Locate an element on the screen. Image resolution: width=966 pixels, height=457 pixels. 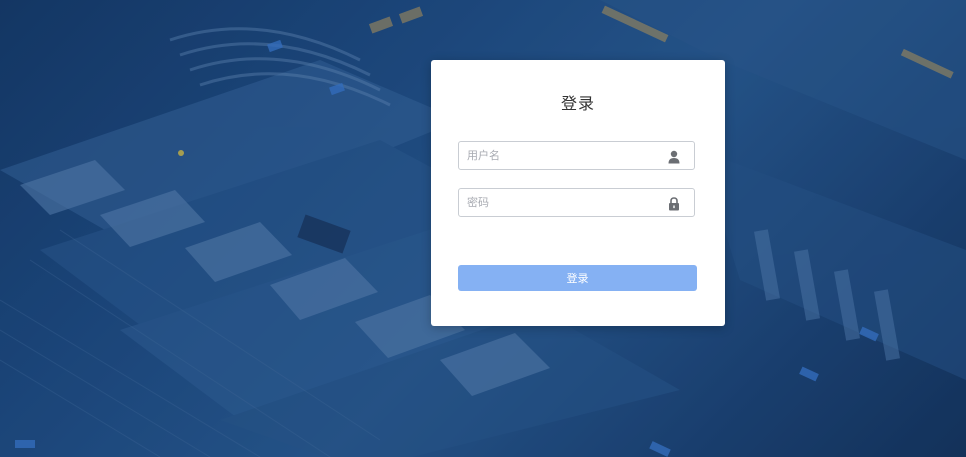
password-input is located at coordinates (563, 202).